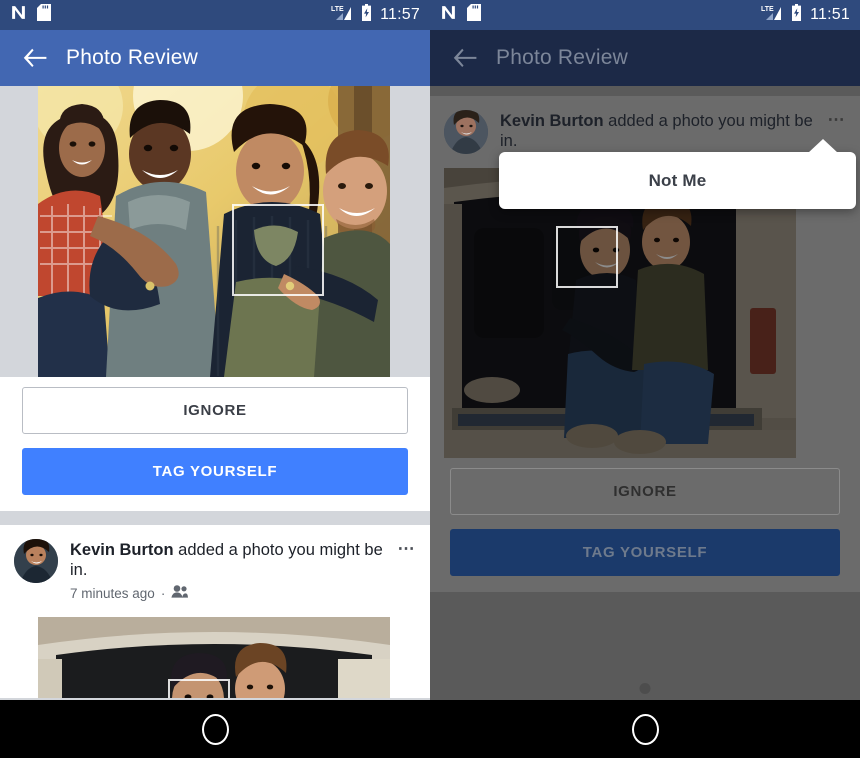 The width and height of the screenshot is (860, 758). What do you see at coordinates (645, 15) in the screenshot?
I see `status-bar: LTE 11:51` at bounding box center [645, 15].